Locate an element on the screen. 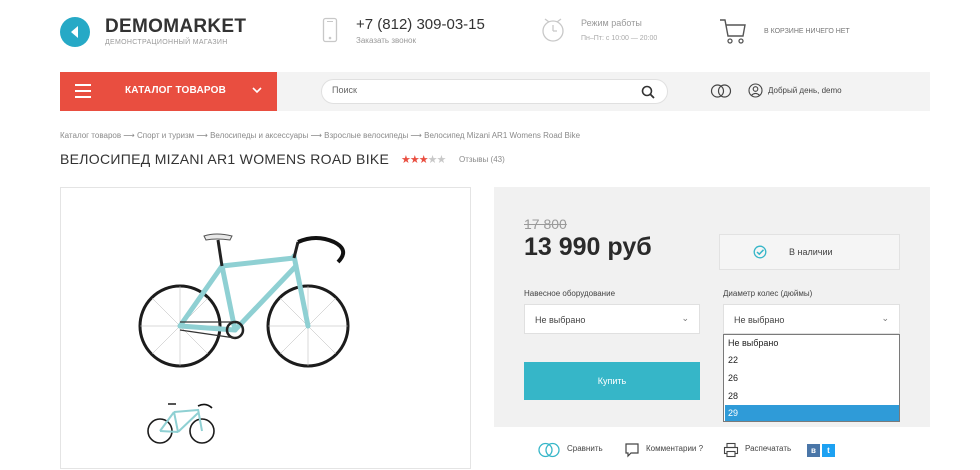 This screenshot has height=470, width=980. stock-status: В наличии is located at coordinates (809, 252).